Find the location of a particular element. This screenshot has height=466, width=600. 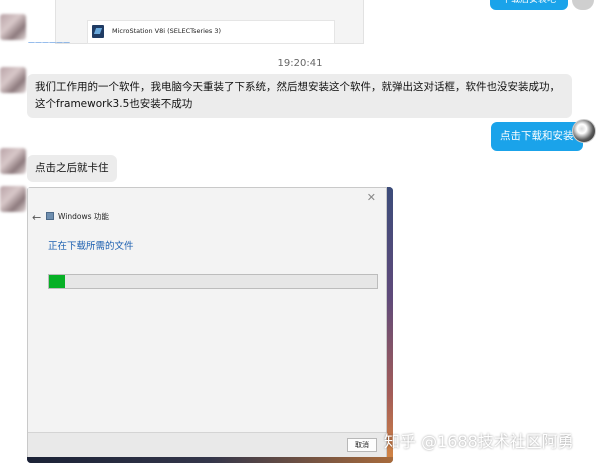

microstation-icon is located at coordinates (98, 31).